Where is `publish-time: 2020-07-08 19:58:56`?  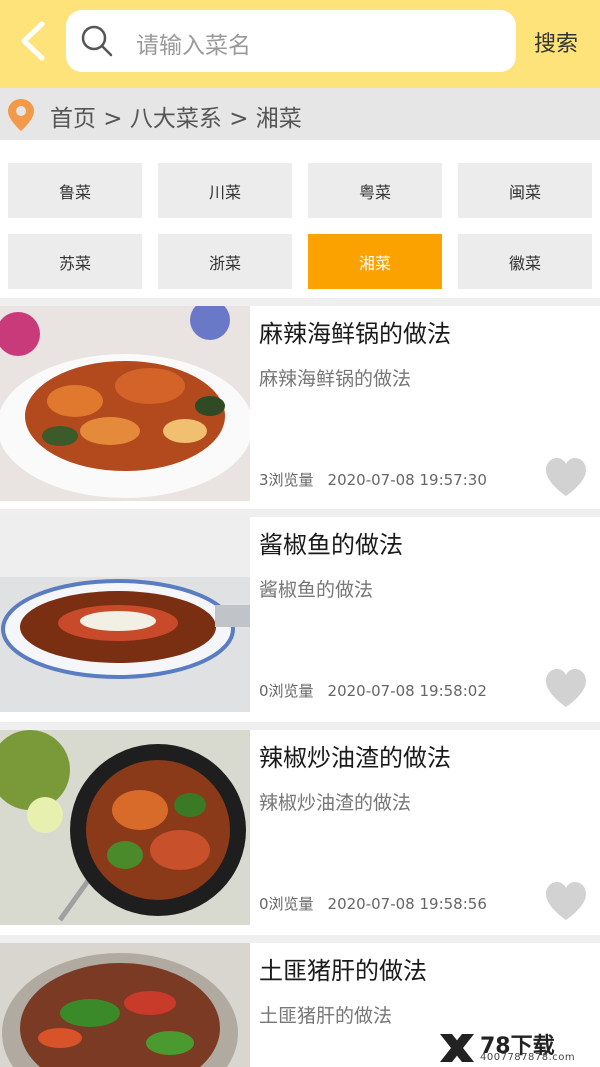
publish-time: 2020-07-08 19:58:56 is located at coordinates (407, 904).